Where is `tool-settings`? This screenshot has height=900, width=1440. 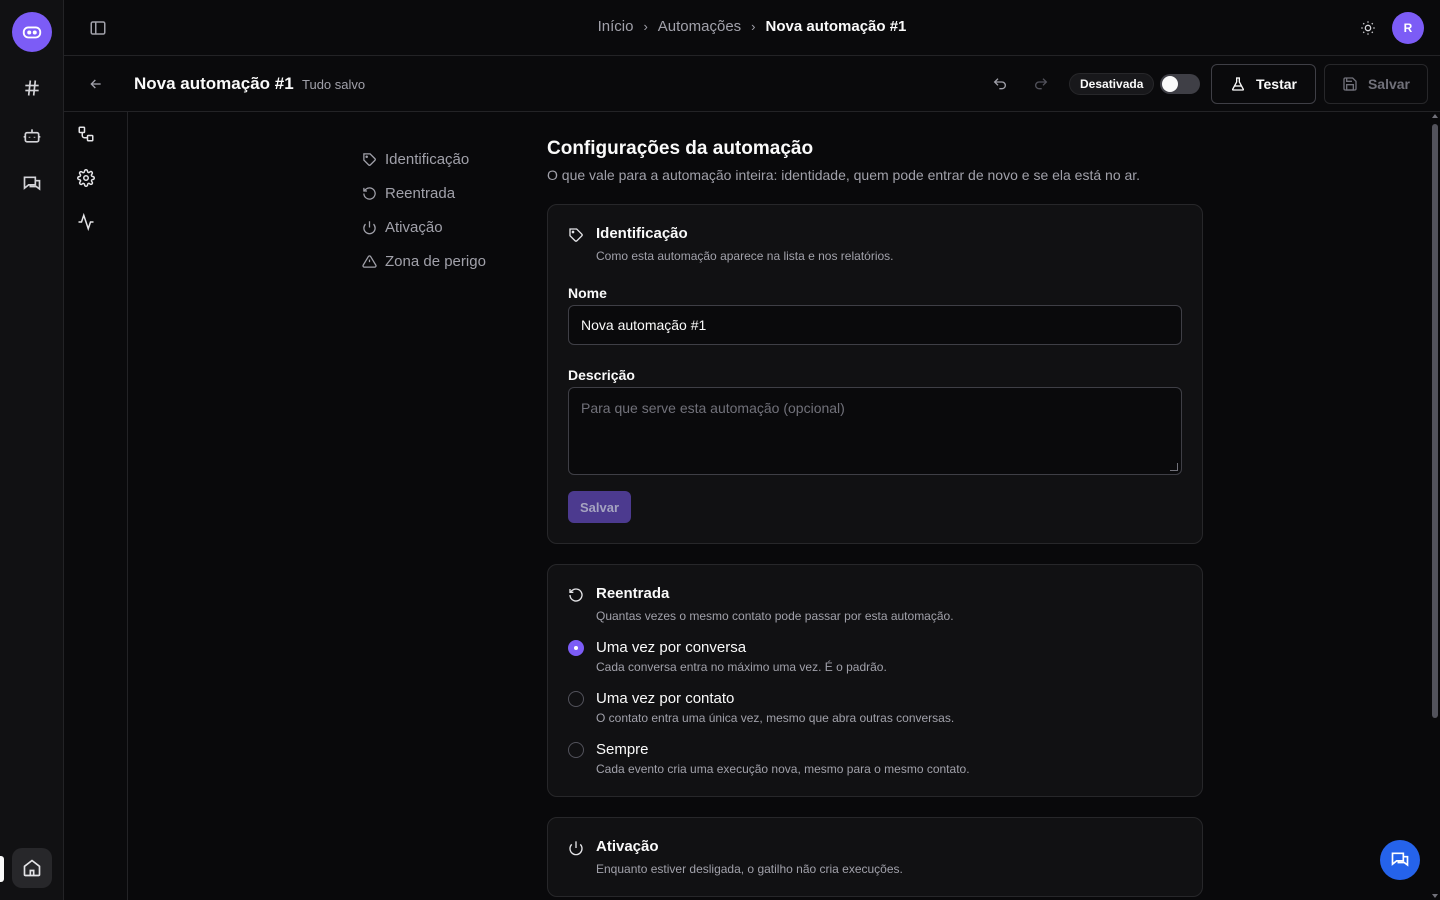
tool-settings is located at coordinates (86, 178).